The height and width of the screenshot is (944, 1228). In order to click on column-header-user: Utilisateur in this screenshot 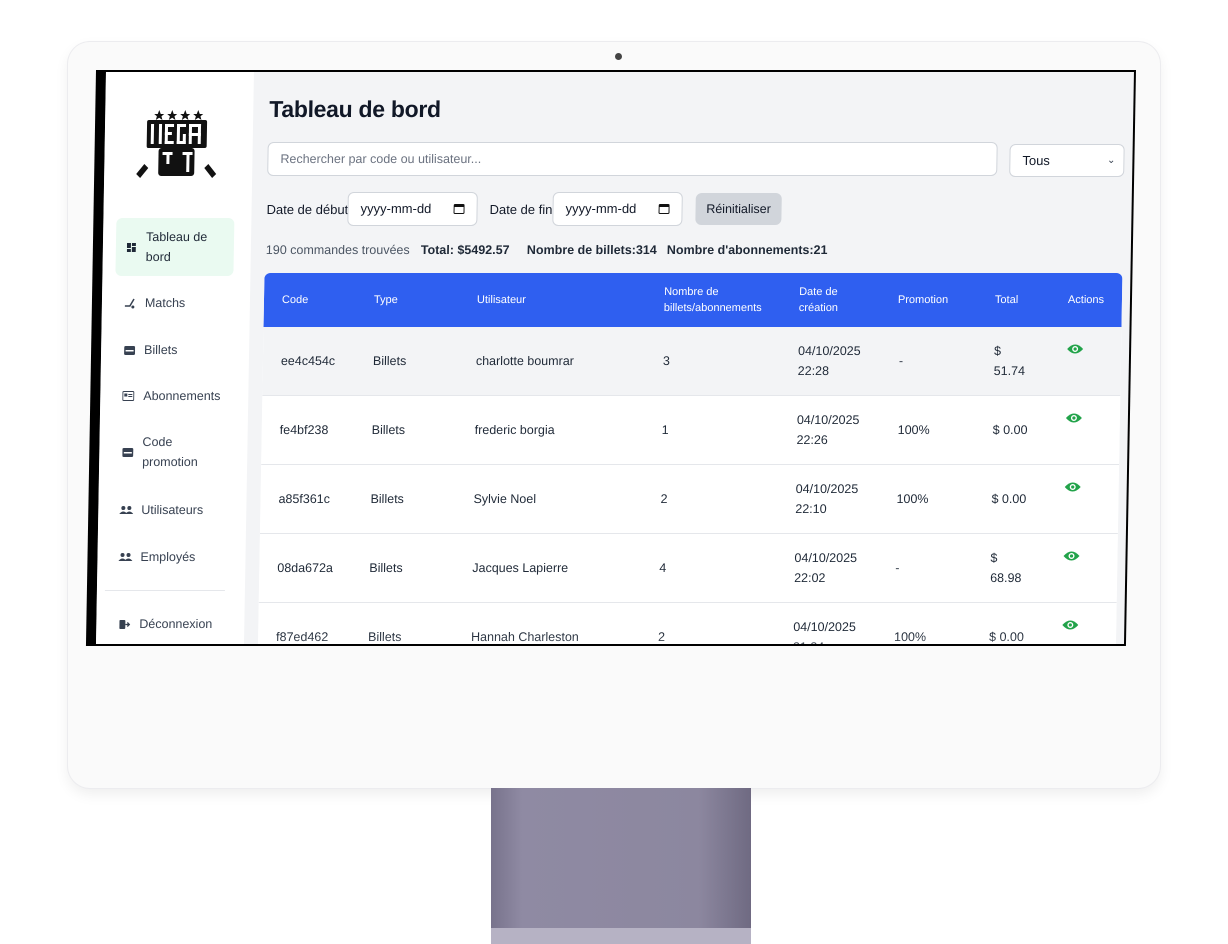, I will do `click(502, 300)`.